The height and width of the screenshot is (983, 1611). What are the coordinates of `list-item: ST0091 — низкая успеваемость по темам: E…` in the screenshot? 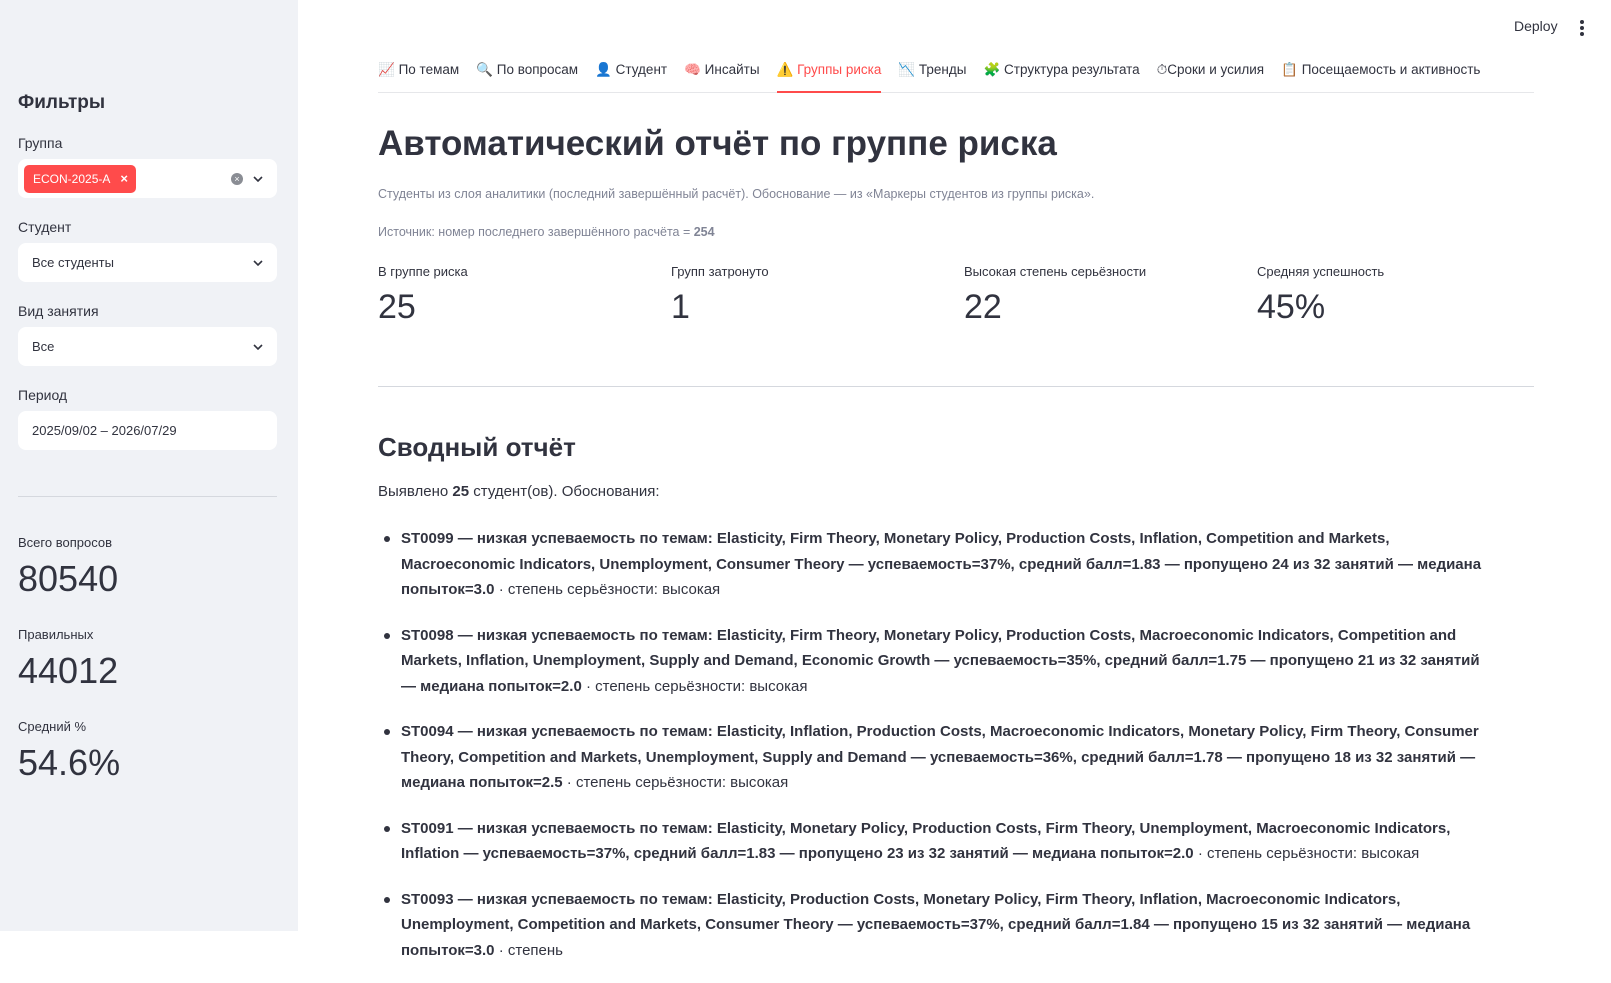 It's located at (933, 841).